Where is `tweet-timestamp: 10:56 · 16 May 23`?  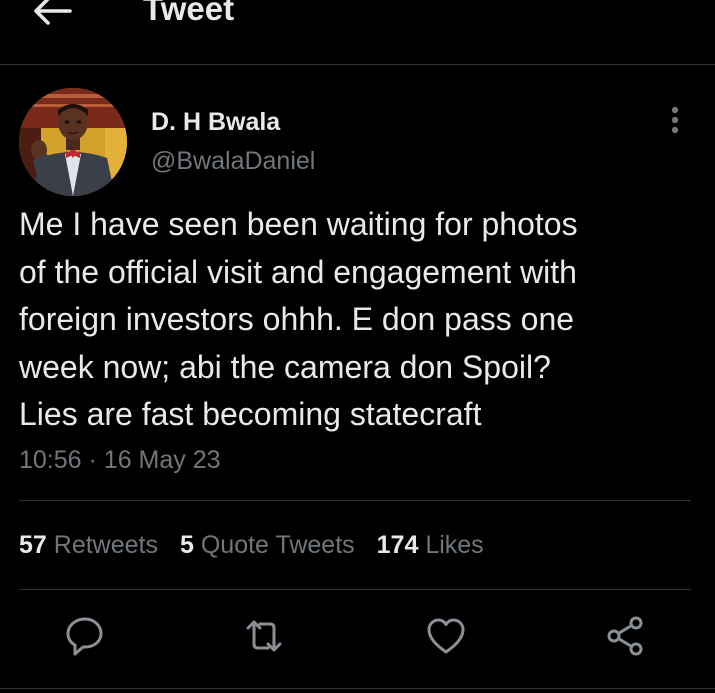 tweet-timestamp: 10:56 · 16 May 23 is located at coordinates (120, 460).